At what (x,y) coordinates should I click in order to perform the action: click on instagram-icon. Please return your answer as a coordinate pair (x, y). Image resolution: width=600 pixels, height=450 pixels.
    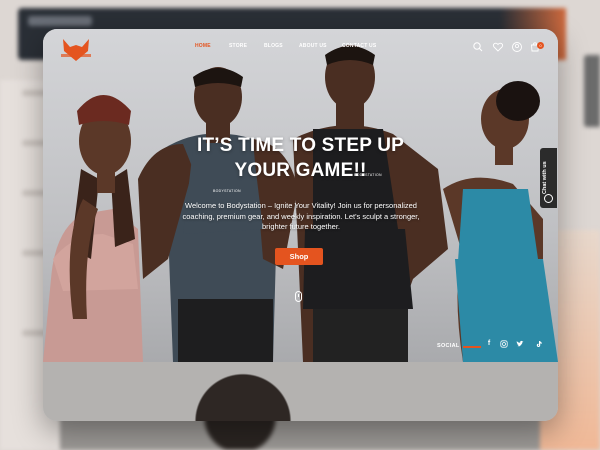
    Looking at the image, I should click on (504, 344).